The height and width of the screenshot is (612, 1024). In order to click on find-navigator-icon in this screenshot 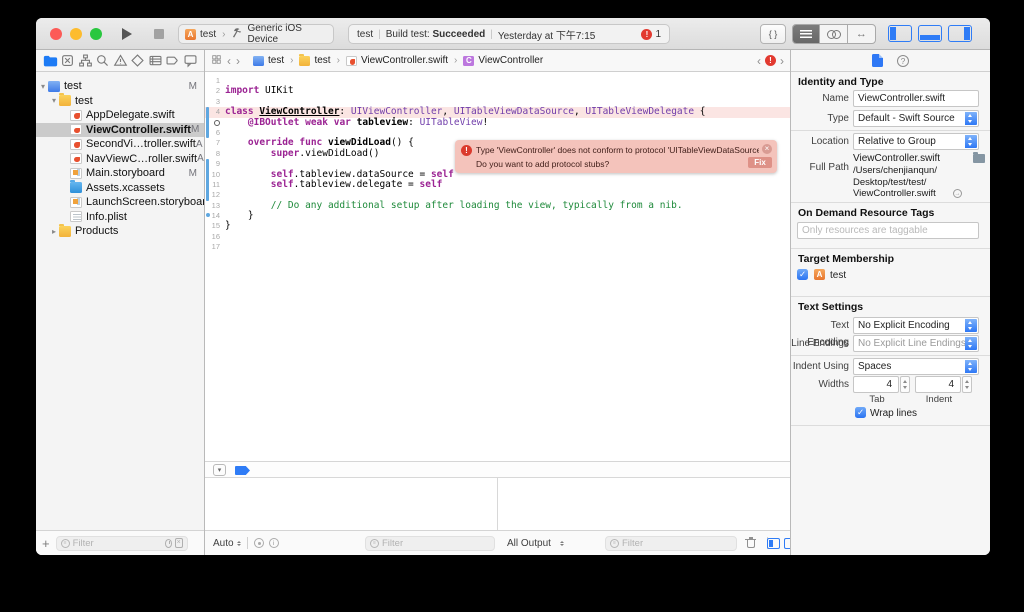, I will do `click(103, 61)`.